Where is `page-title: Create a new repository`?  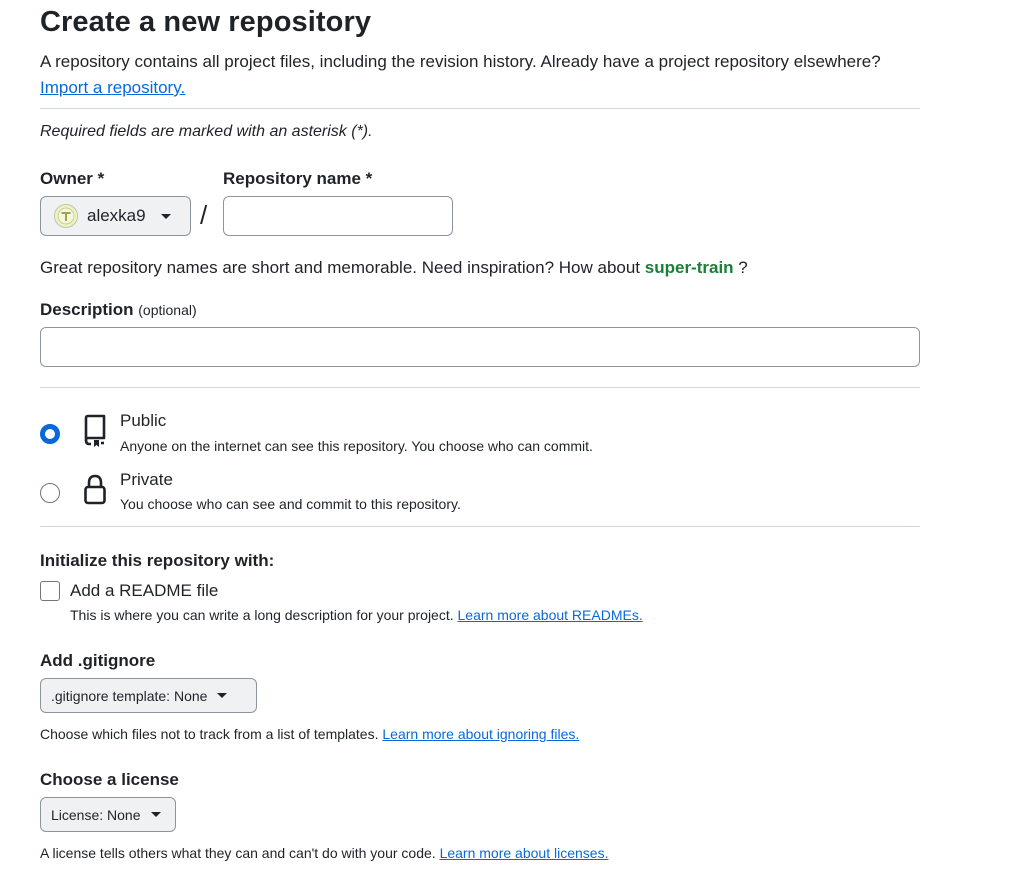
page-title: Create a new repository is located at coordinates (206, 22).